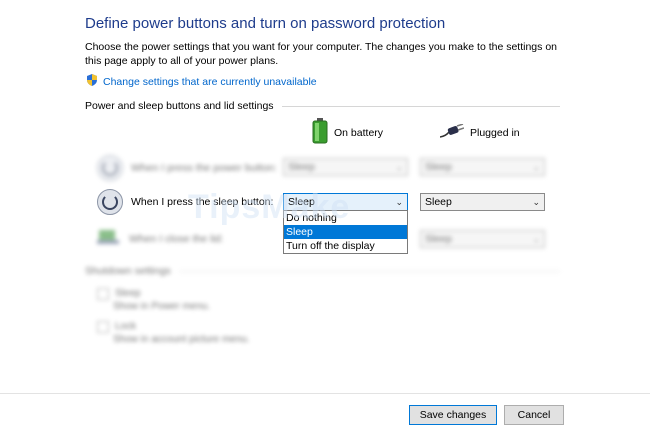 The height and width of the screenshot is (433, 650). I want to click on lid-row-label: When I close the lid:, so click(160, 238).